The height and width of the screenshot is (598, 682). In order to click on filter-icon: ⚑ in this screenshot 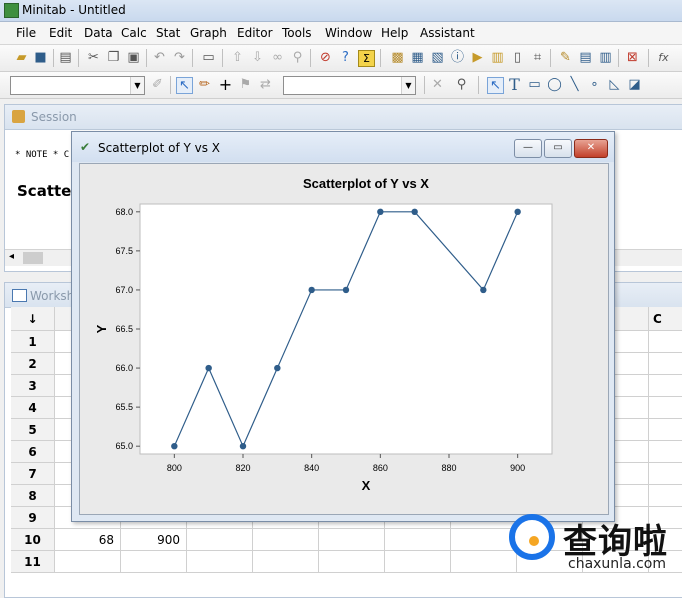, I will do `click(245, 84)`.